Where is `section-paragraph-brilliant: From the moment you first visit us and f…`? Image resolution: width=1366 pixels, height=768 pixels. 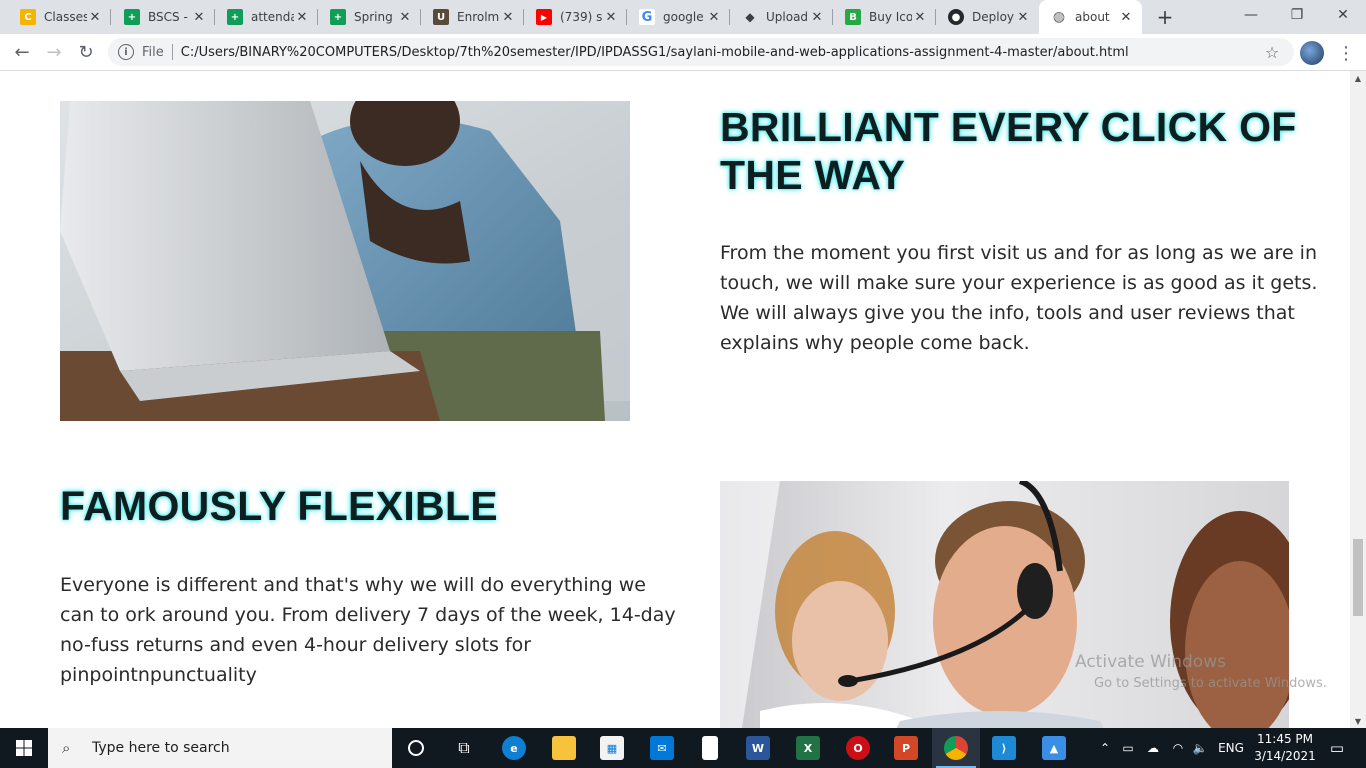 section-paragraph-brilliant: From the moment you first visit us and f… is located at coordinates (1018, 298).